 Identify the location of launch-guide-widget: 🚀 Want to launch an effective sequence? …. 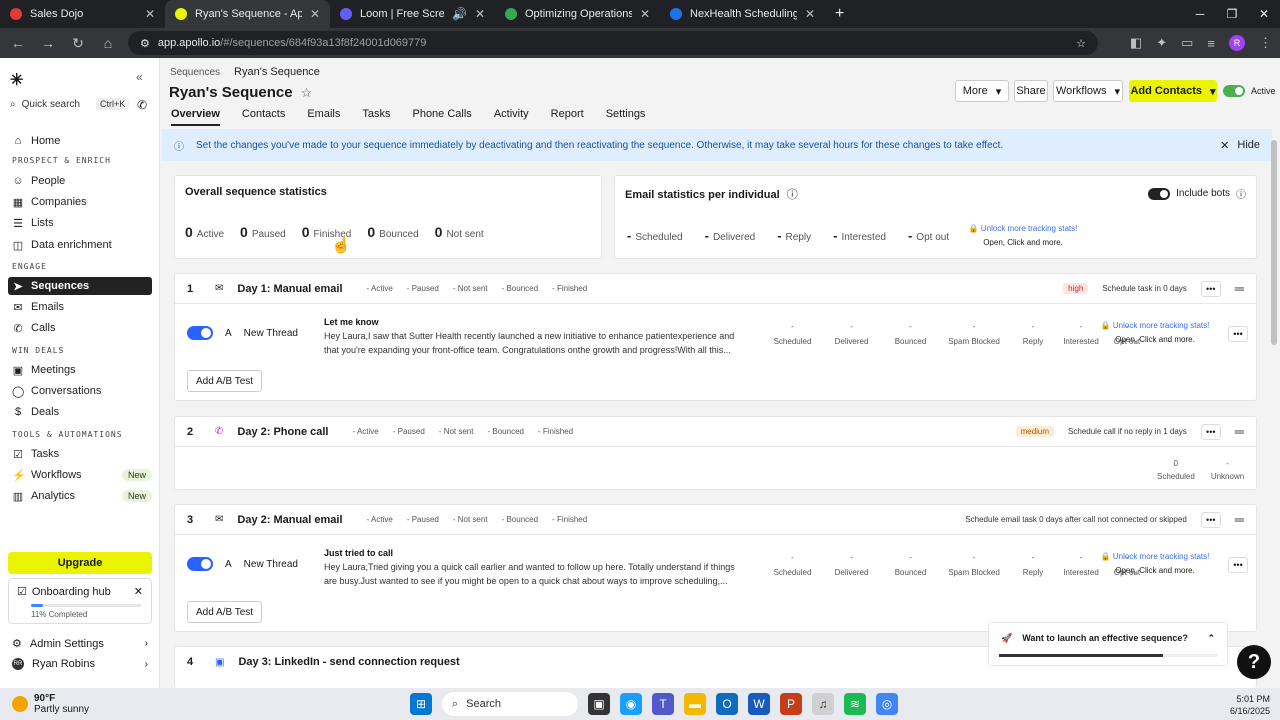
(1108, 644).